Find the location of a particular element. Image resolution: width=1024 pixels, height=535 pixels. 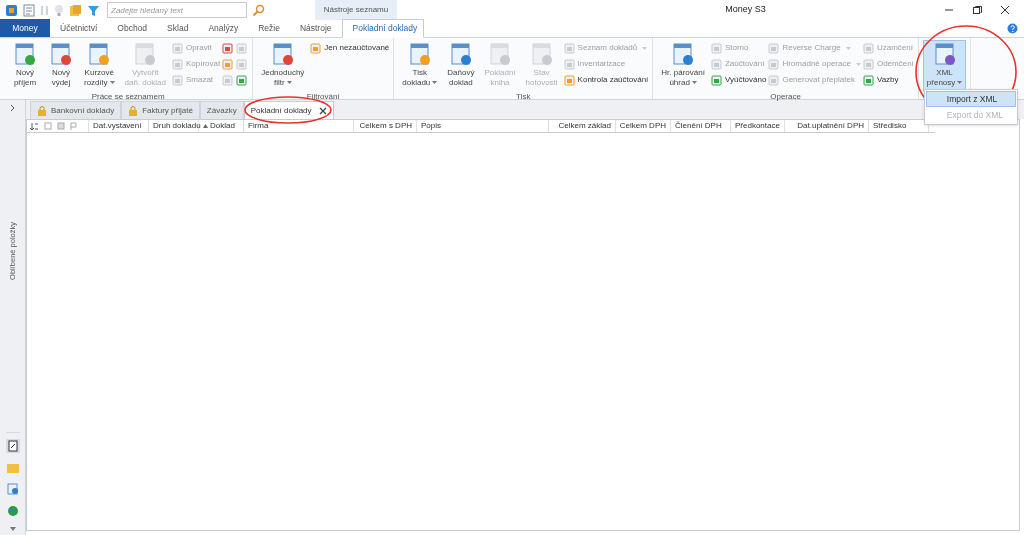

restore-icon is located at coordinates (977, 10).